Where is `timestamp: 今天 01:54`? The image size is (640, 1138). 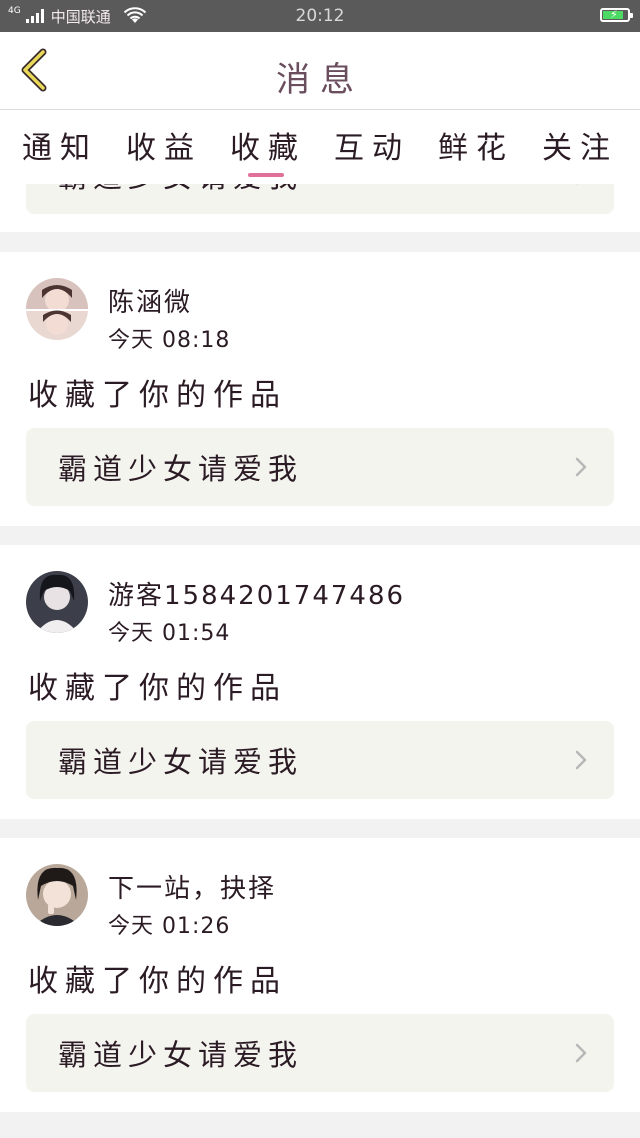
timestamp: 今天 01:54 is located at coordinates (169, 633).